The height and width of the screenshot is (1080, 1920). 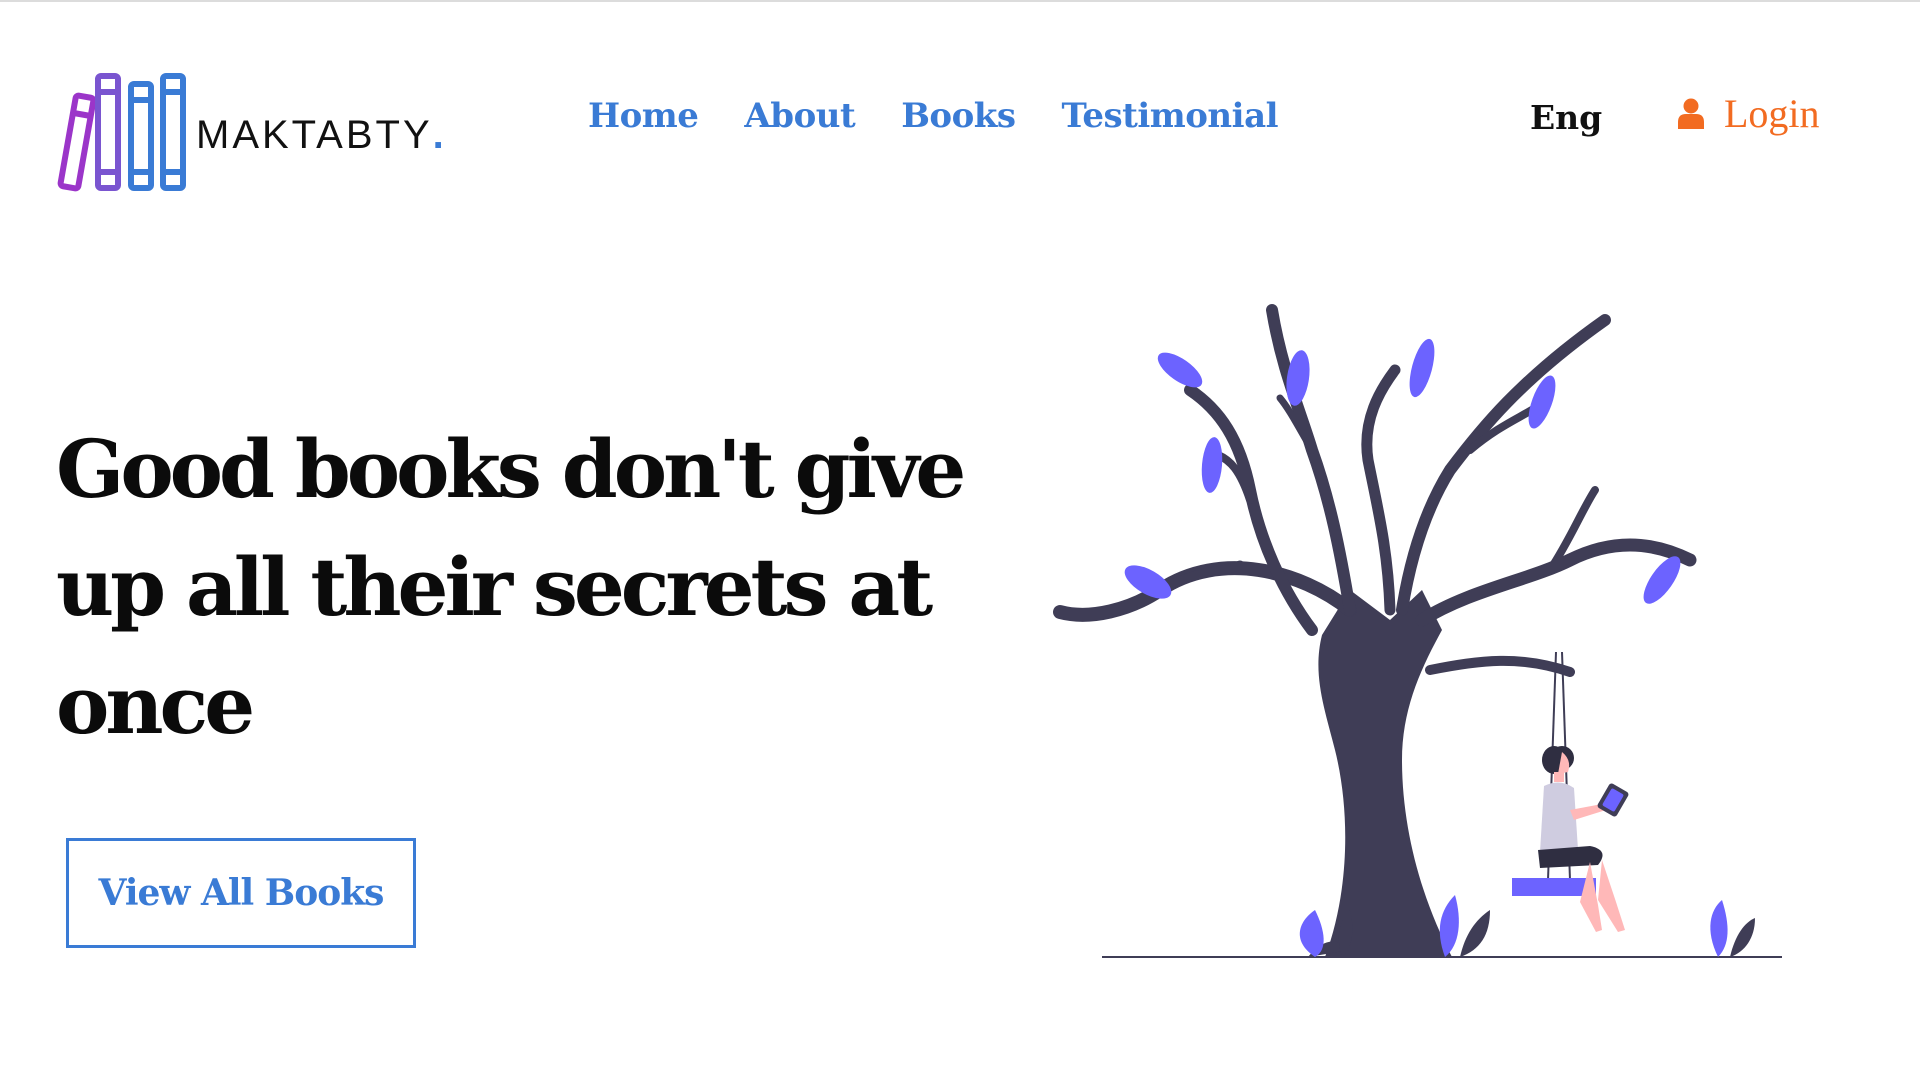 What do you see at coordinates (958, 116) in the screenshot?
I see `nav-books: Books` at bounding box center [958, 116].